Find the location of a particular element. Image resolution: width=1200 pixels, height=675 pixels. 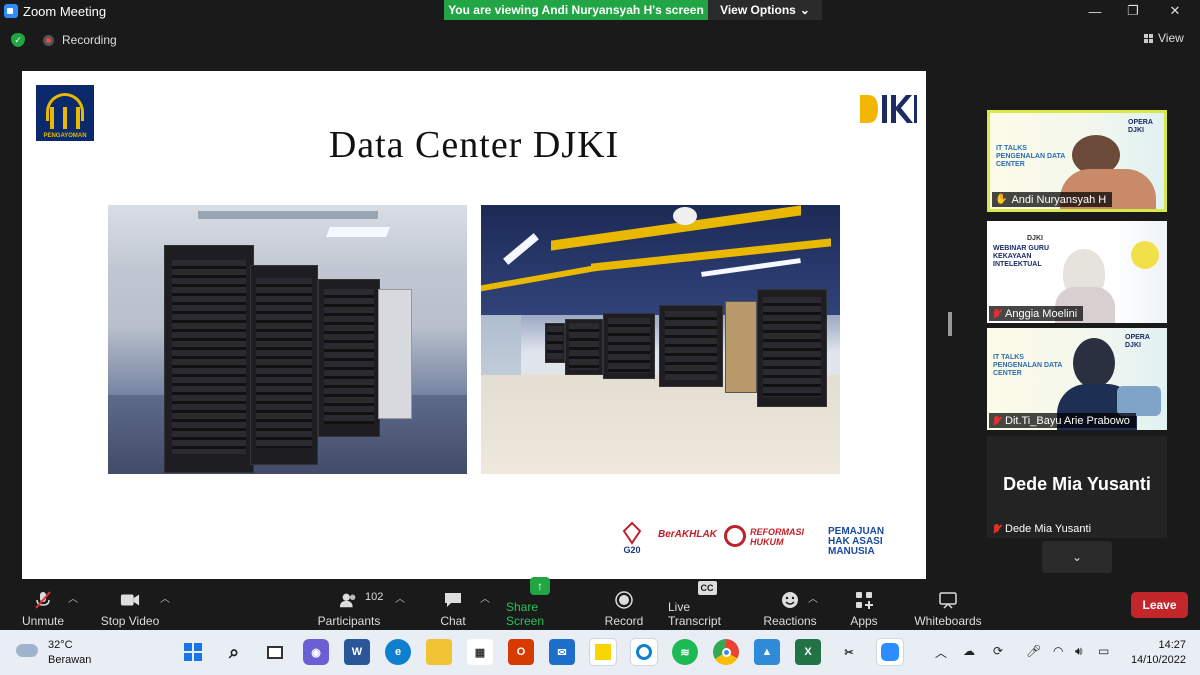

audio-options-caret: ︿ is located at coordinates (73, 597).